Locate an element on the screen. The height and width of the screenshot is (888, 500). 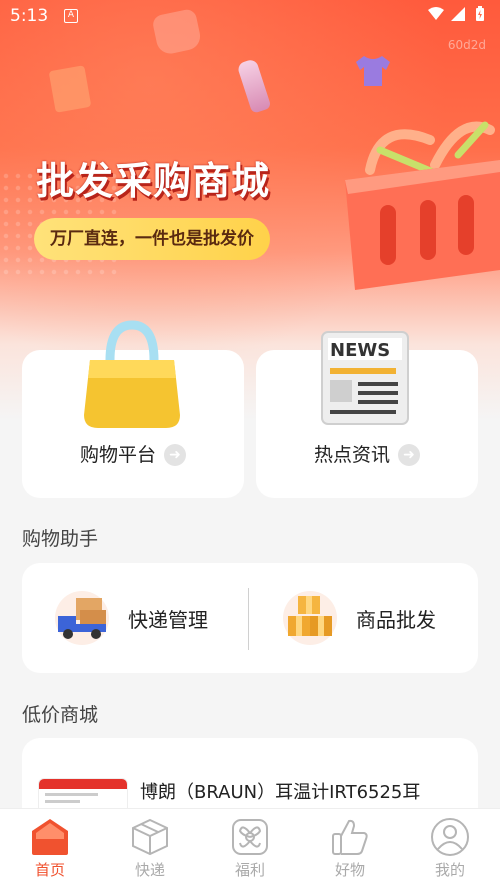
tab-good-items: 好物 is located at coordinates (350, 848).